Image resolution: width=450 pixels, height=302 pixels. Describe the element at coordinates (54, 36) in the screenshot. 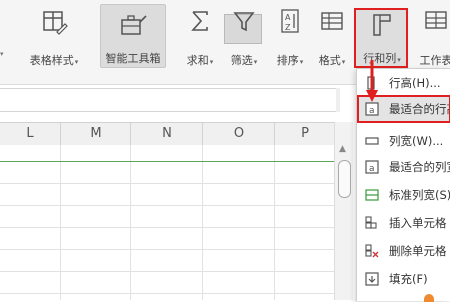

I see `table-style-button: 表格样式▾` at that location.